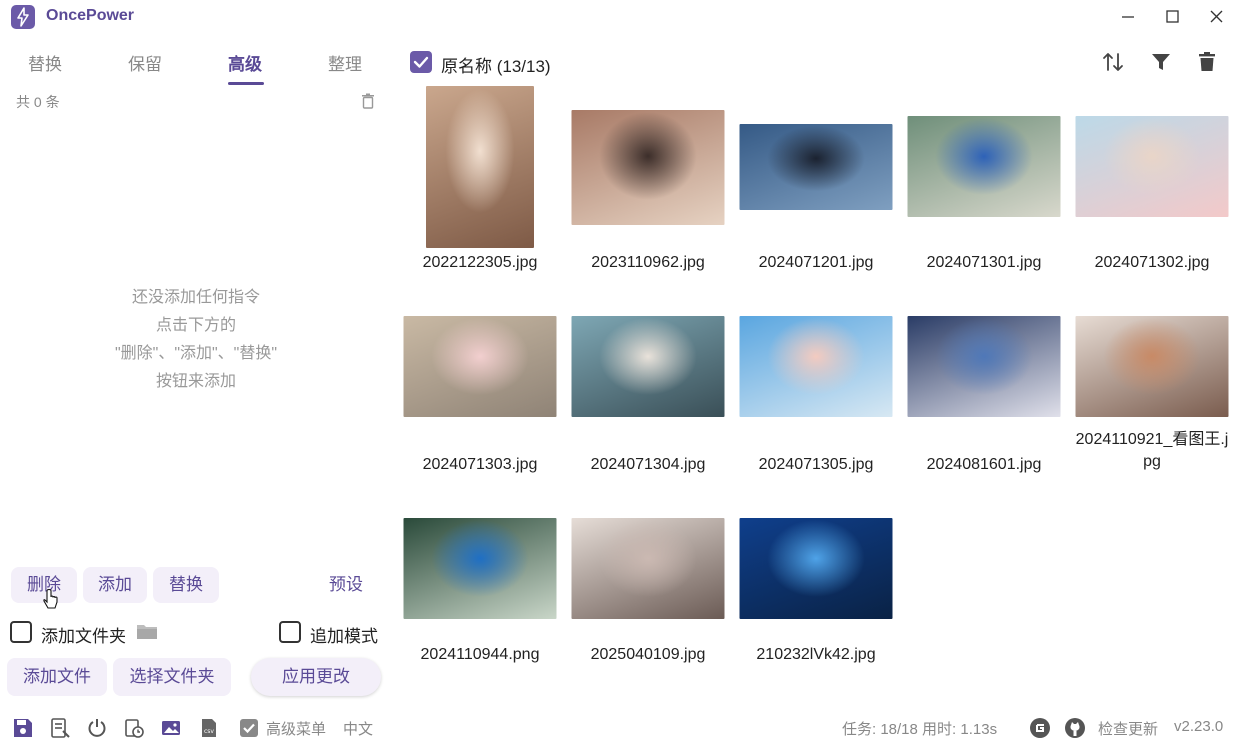 Image resolution: width=1240 pixels, height=742 pixels. I want to click on file-tile: 2023110962.jpg, so click(648, 184).